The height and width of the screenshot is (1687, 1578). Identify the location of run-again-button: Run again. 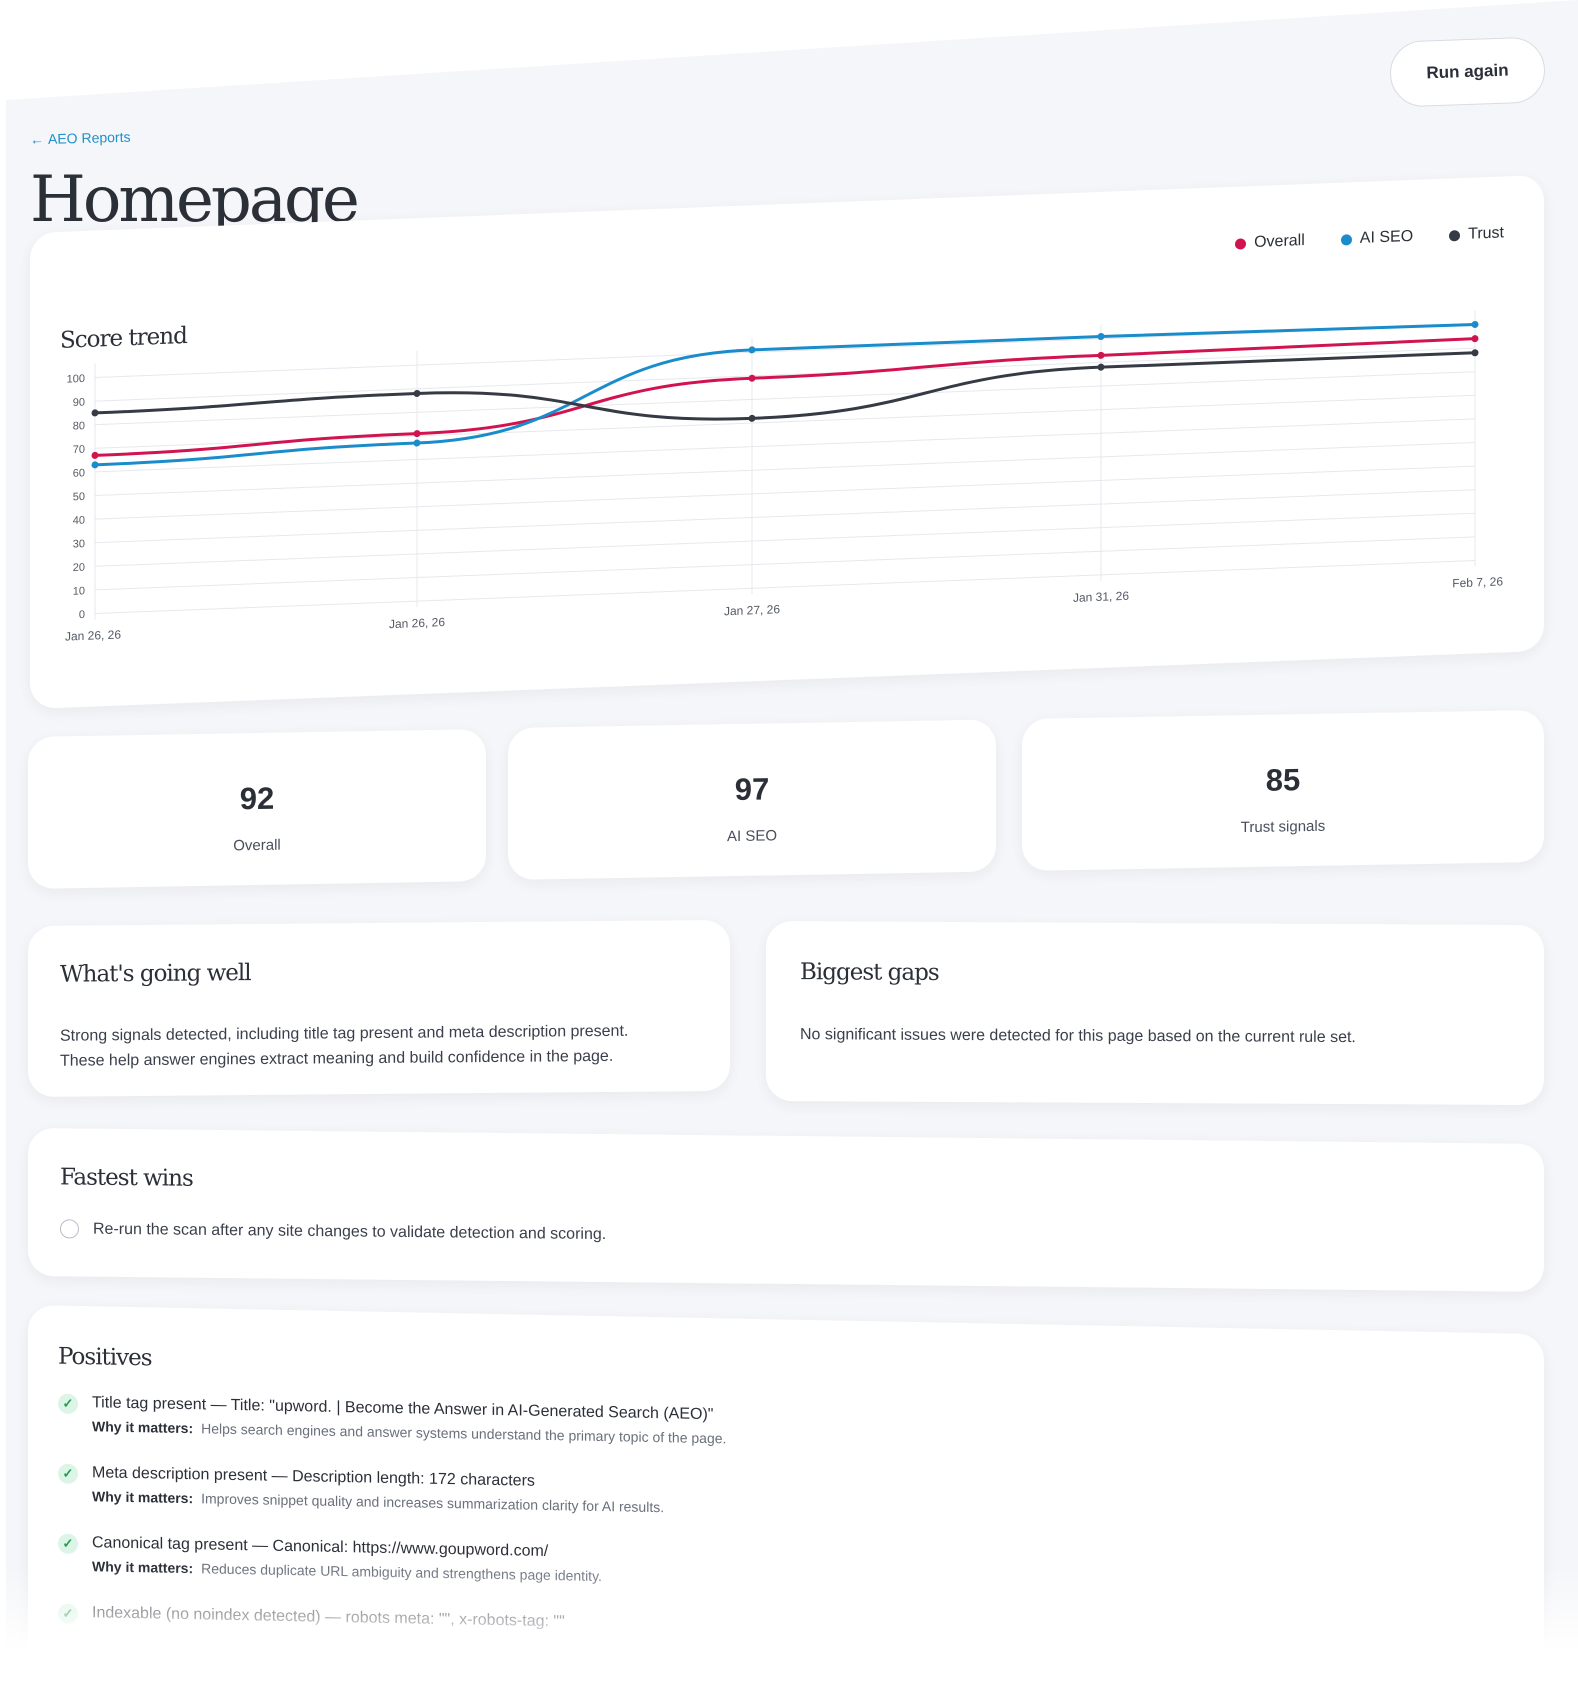
(1467, 72).